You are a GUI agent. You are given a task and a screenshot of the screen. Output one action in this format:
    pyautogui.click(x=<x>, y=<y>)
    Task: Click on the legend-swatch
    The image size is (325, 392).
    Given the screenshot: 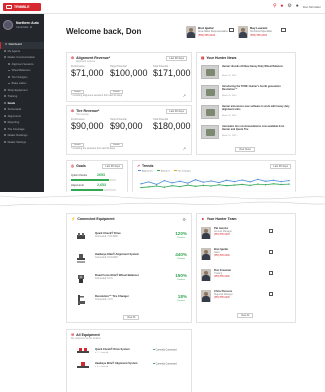 What is the action you would take?
    pyautogui.click(x=158, y=171)
    